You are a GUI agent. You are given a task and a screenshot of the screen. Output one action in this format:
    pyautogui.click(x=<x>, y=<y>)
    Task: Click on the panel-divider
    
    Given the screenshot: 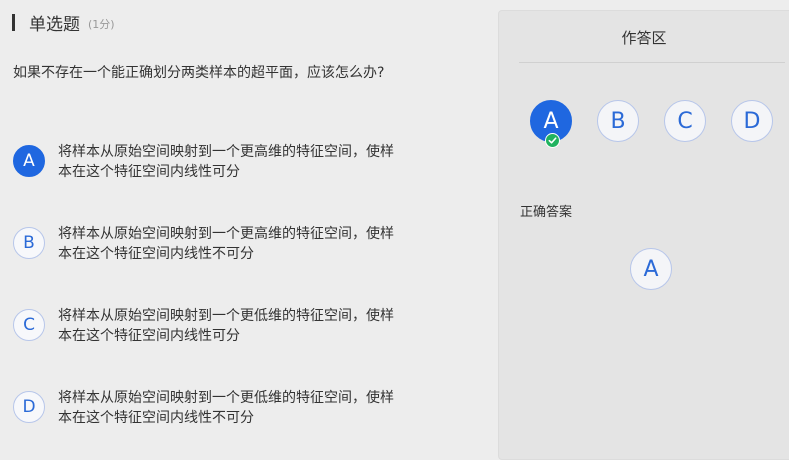 What is the action you would take?
    pyautogui.click(x=652, y=62)
    